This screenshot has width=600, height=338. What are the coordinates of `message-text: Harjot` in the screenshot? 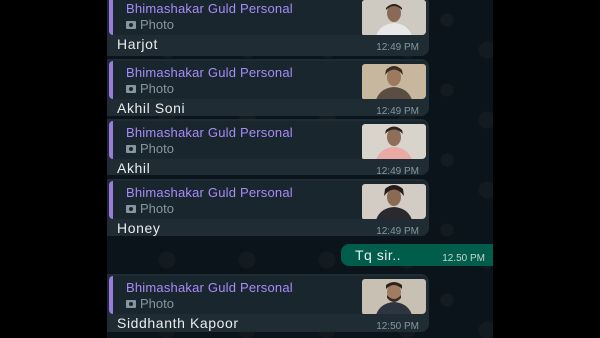 It's located at (137, 44).